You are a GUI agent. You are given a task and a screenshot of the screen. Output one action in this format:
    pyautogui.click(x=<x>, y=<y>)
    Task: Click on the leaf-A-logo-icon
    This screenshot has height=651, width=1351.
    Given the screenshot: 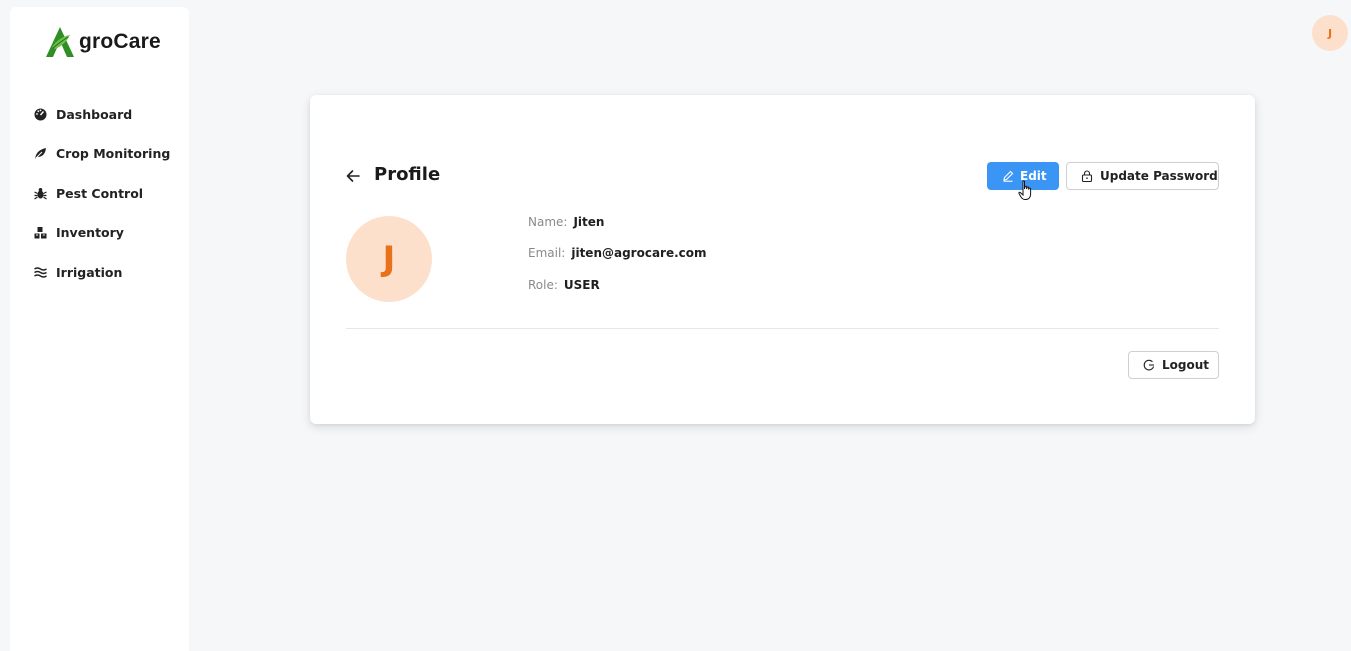 What is the action you would take?
    pyautogui.click(x=60, y=42)
    